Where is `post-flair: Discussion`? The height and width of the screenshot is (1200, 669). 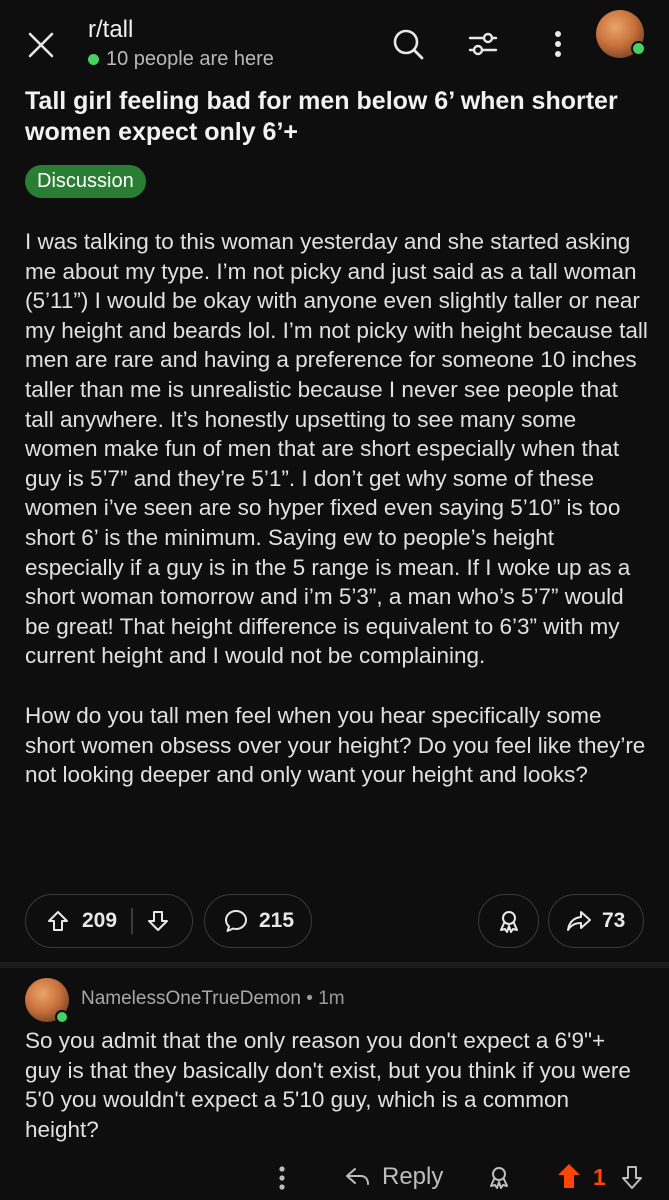
post-flair: Discussion is located at coordinates (85, 181).